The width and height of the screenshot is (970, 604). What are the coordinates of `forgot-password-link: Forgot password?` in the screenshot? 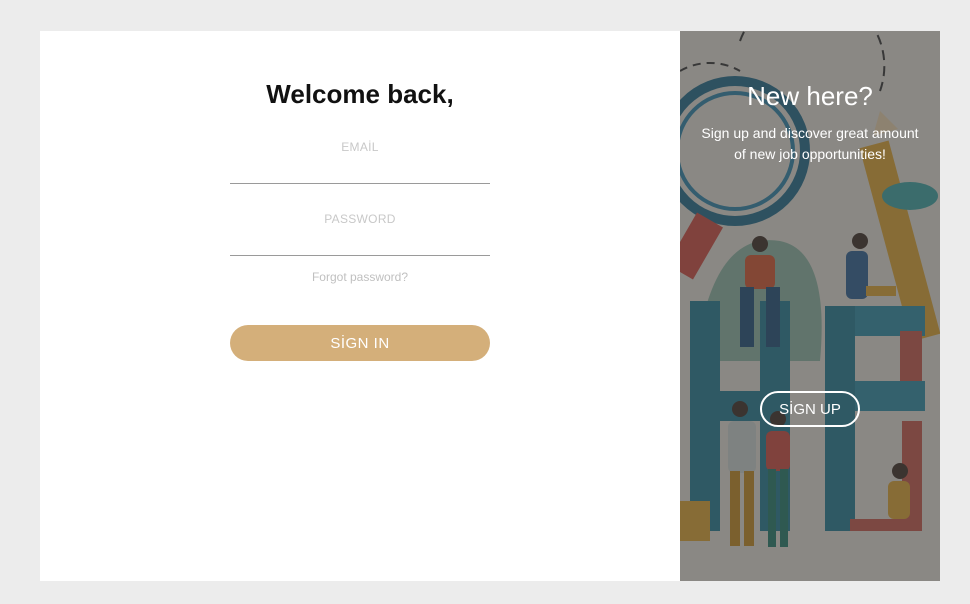 It's located at (360, 277).